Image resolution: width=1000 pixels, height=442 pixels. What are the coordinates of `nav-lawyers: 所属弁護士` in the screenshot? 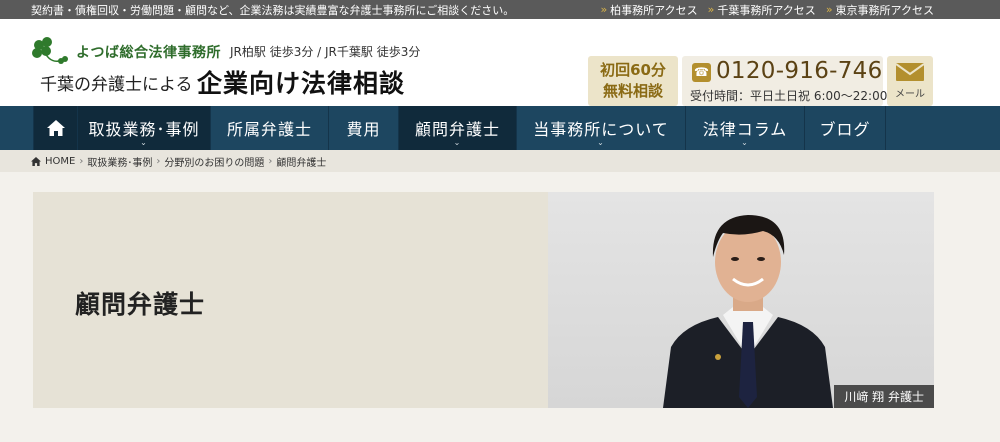 It's located at (270, 128).